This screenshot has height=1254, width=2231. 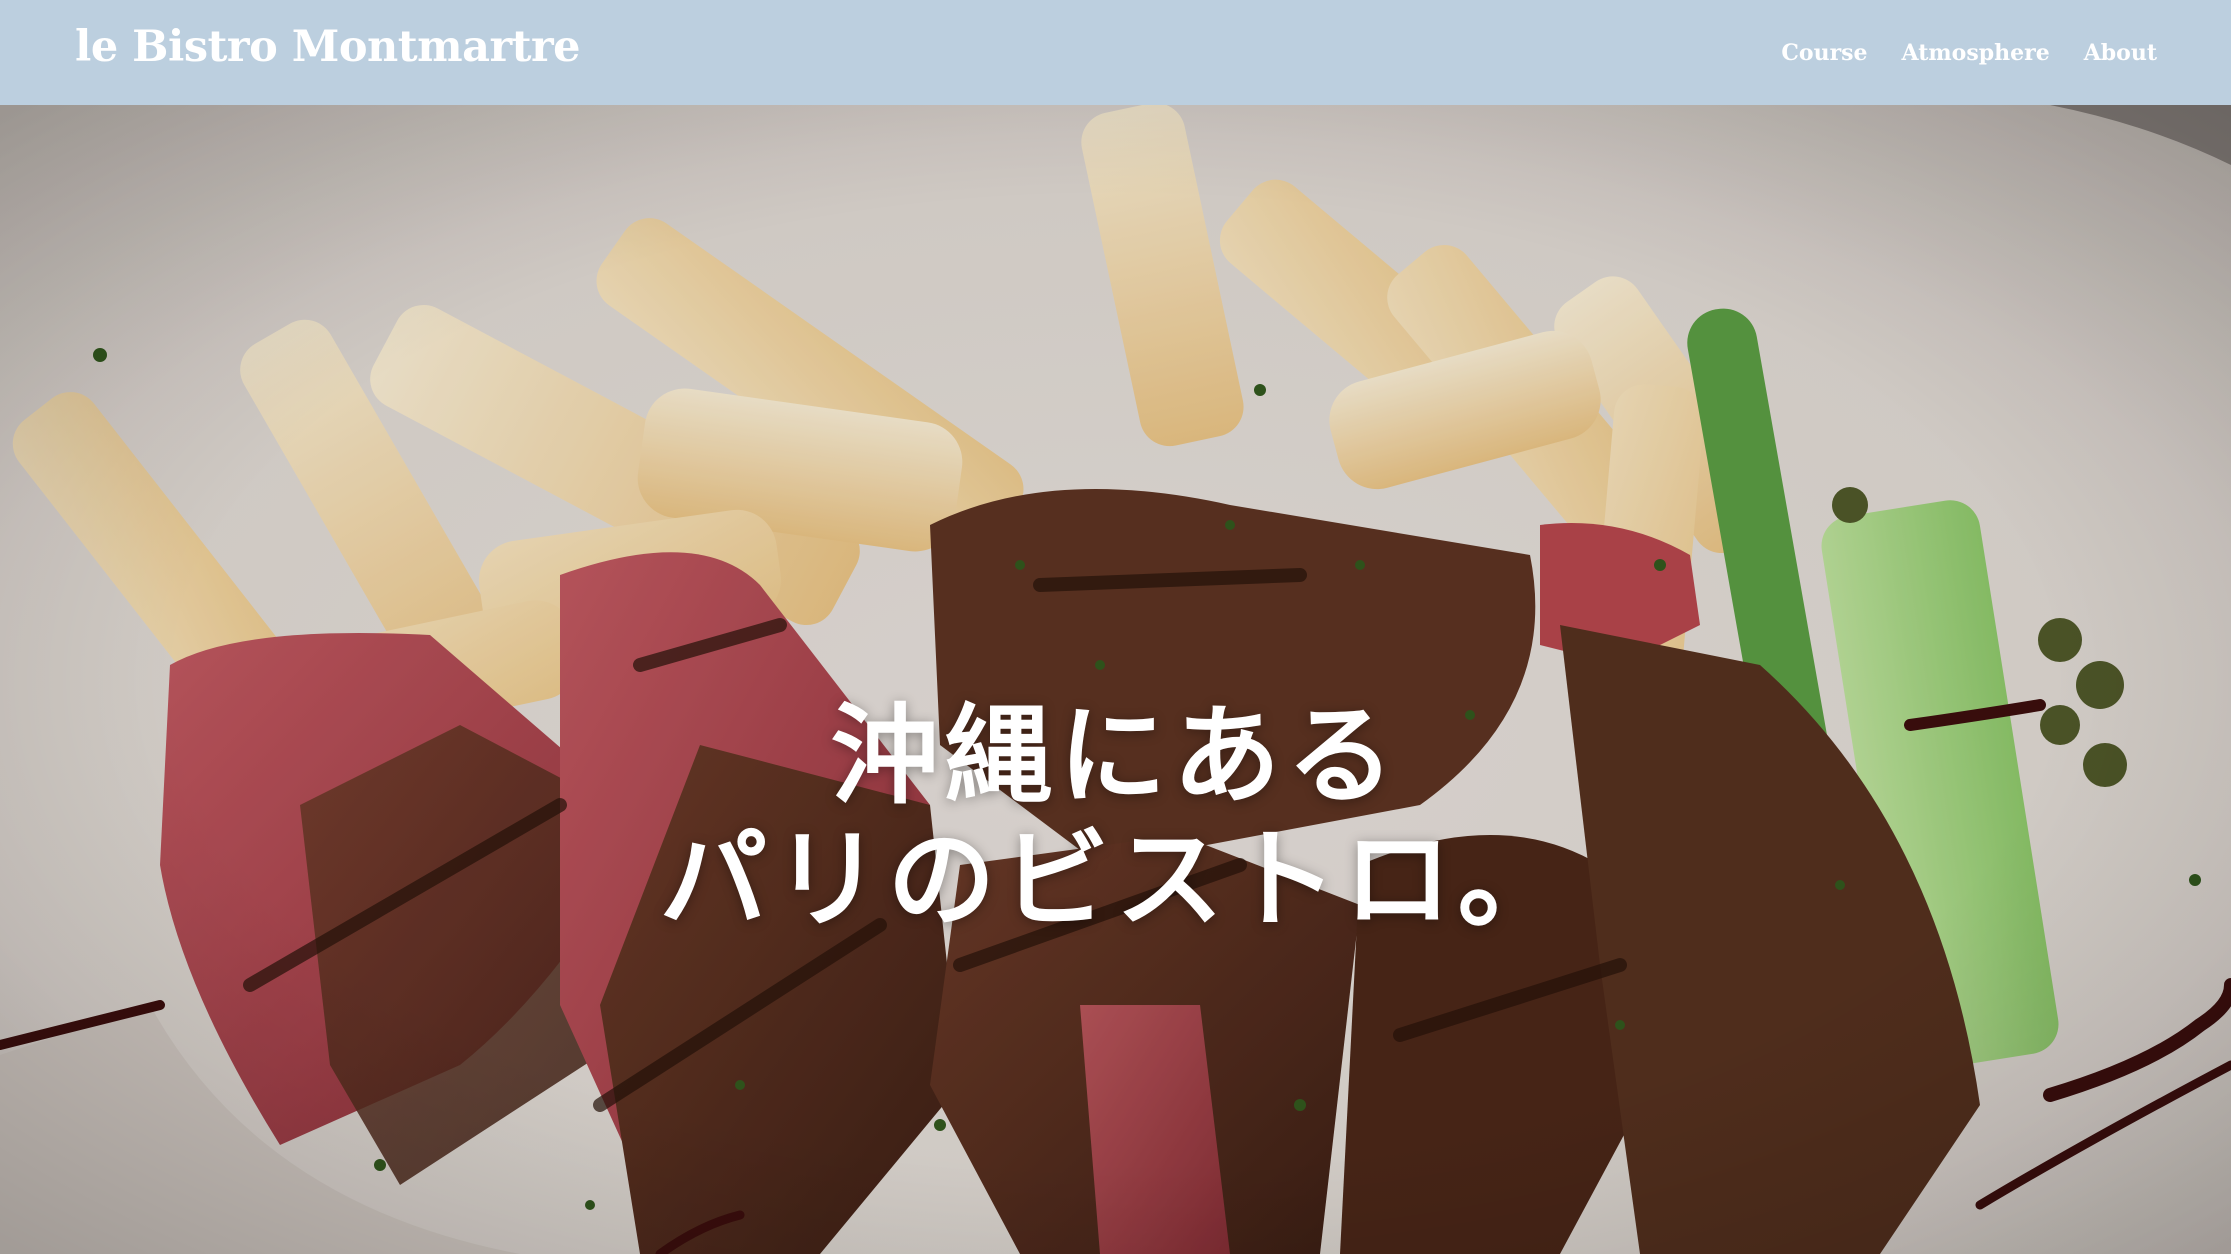 What do you see at coordinates (2120, 53) in the screenshot?
I see `nav-link-about: About` at bounding box center [2120, 53].